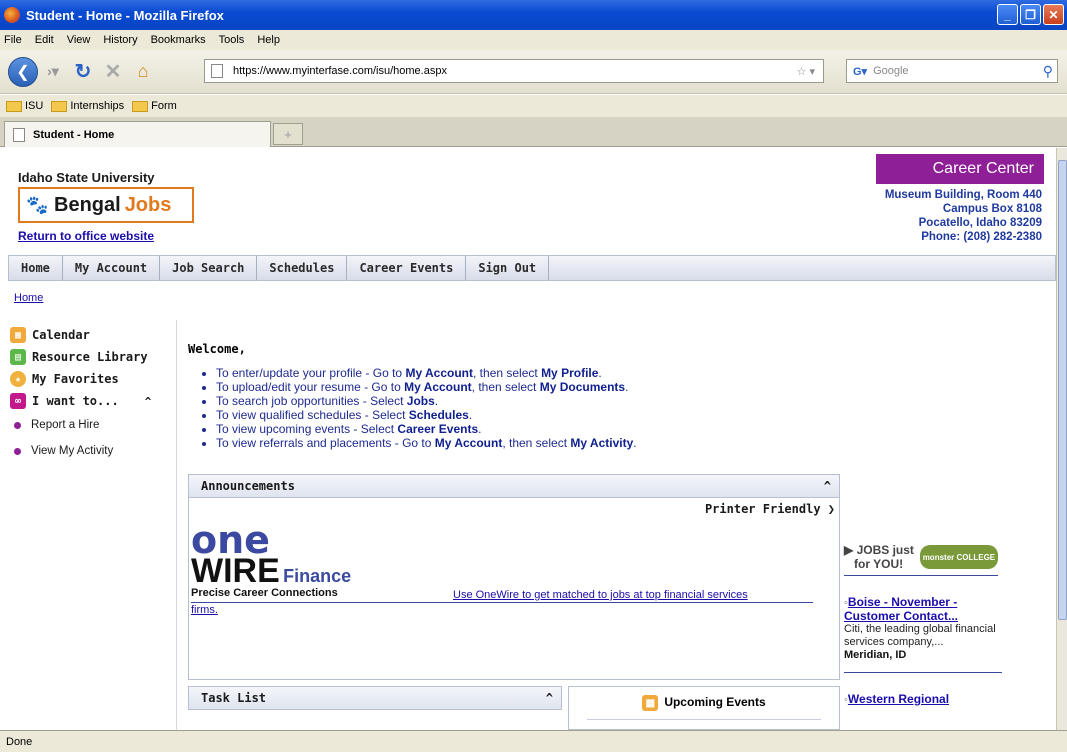  Describe the element at coordinates (92, 379) in the screenshot. I see `leftnav-my-favorites: ★ My Favorites` at that location.